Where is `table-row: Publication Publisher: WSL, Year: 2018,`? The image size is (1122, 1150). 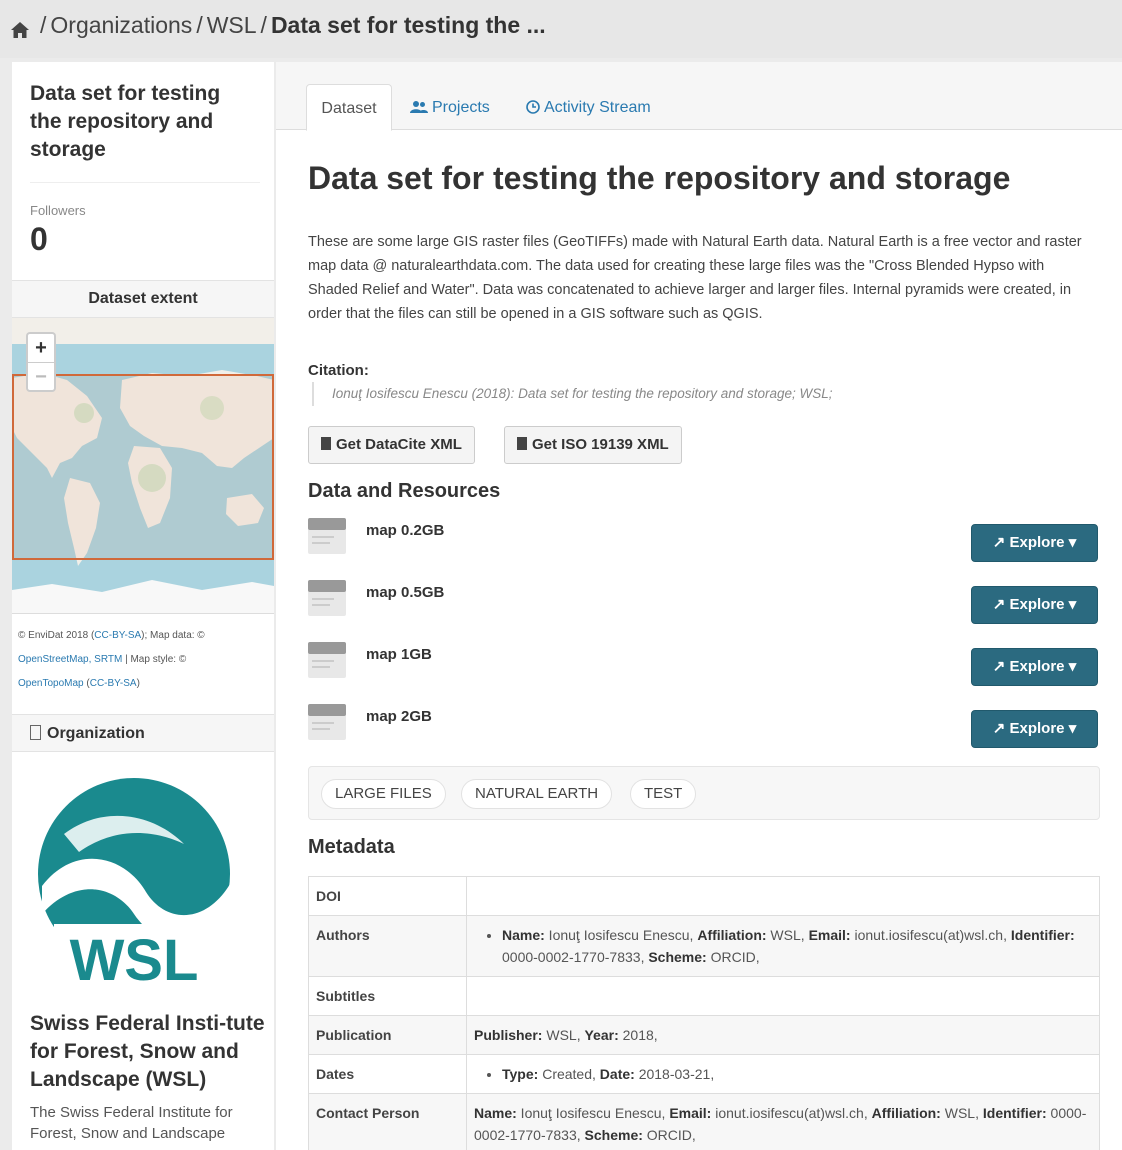
table-row: Publication Publisher: WSL, Year: 2018, is located at coordinates (704, 1035).